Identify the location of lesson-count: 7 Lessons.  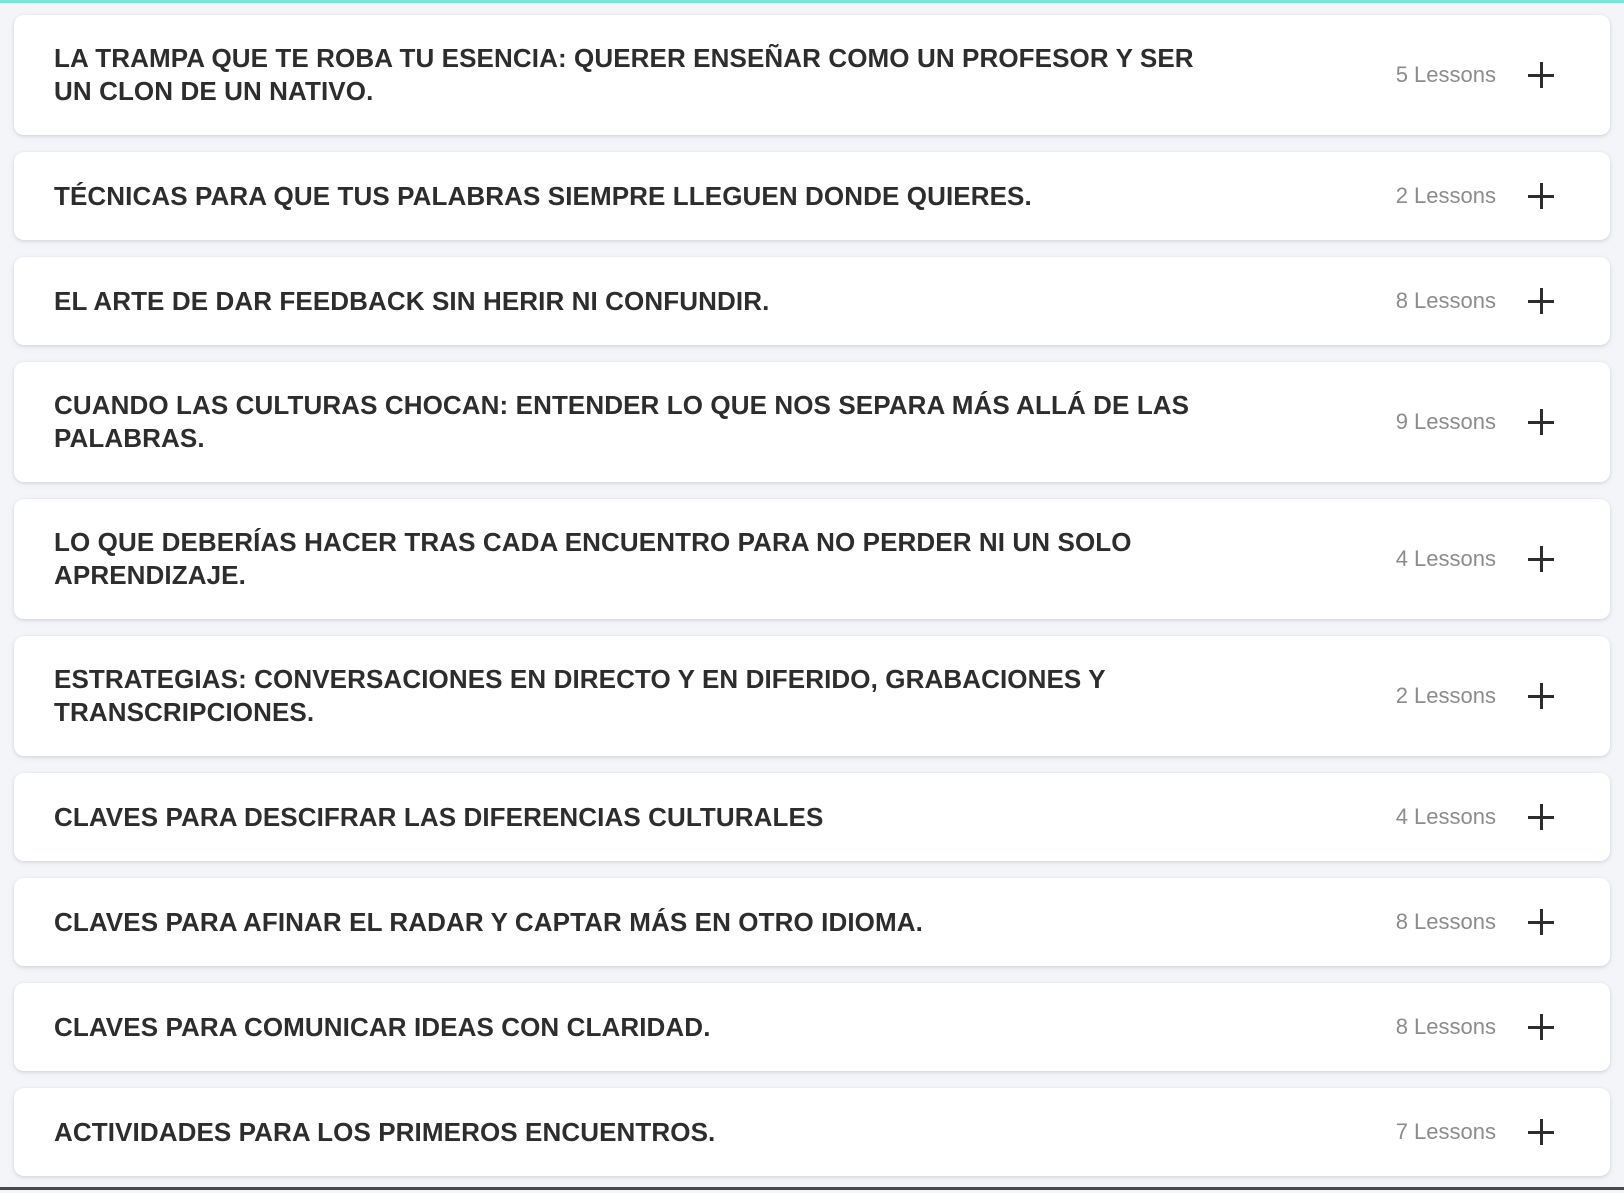
(1445, 1131).